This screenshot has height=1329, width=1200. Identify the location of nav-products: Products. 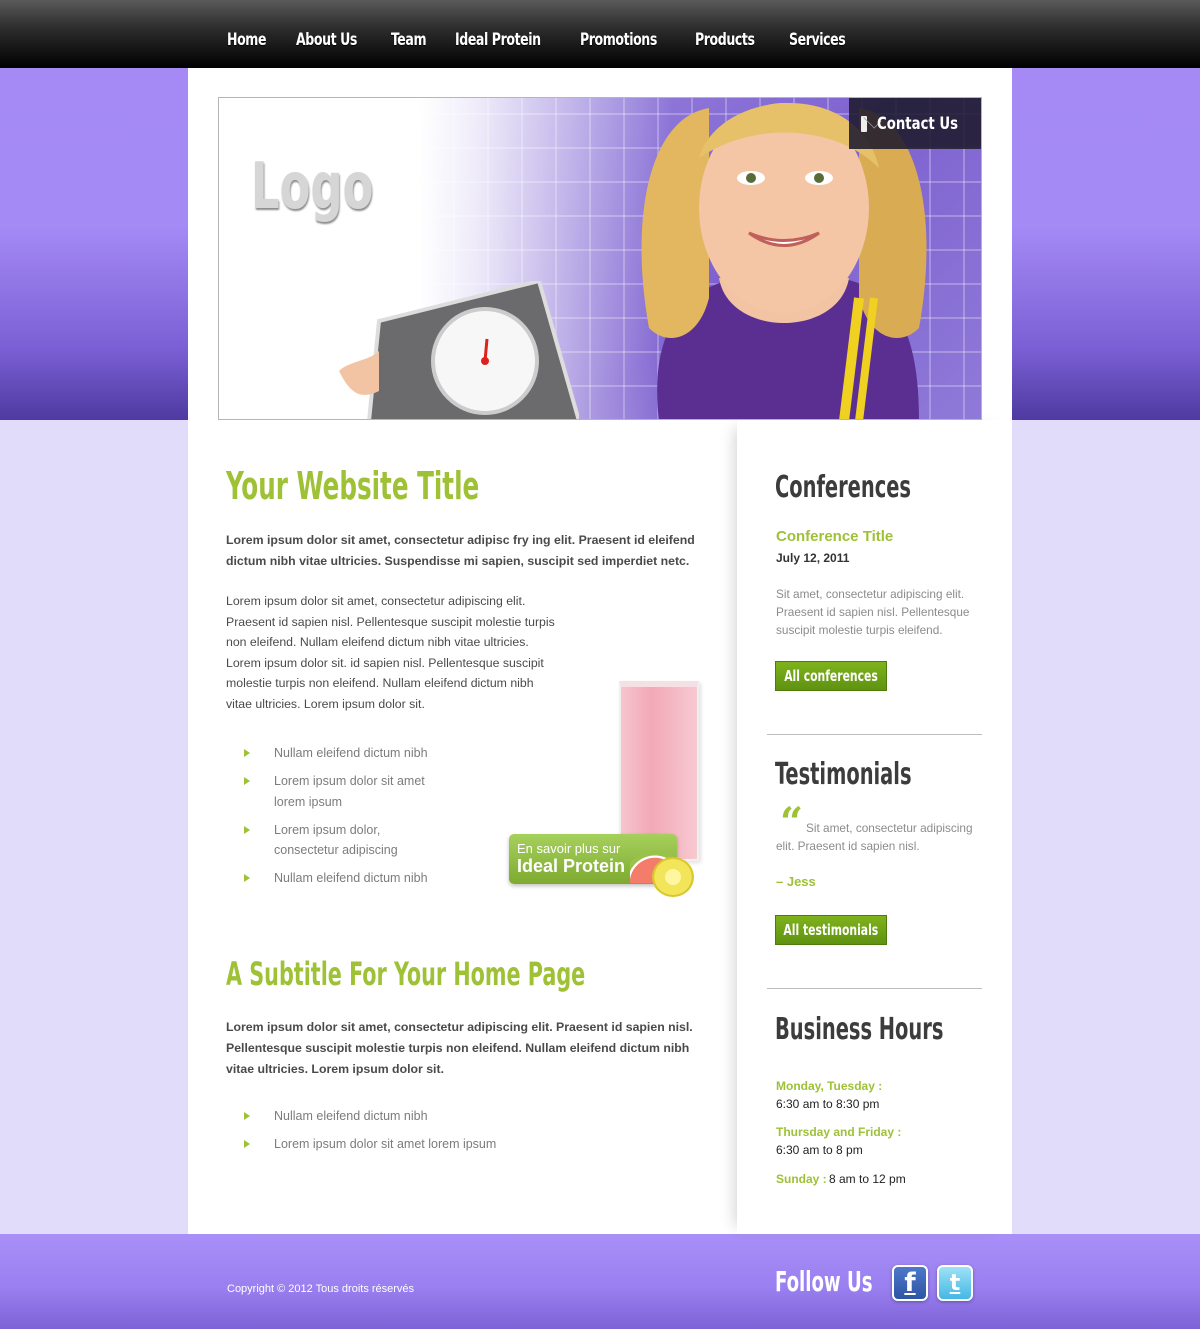
(725, 40).